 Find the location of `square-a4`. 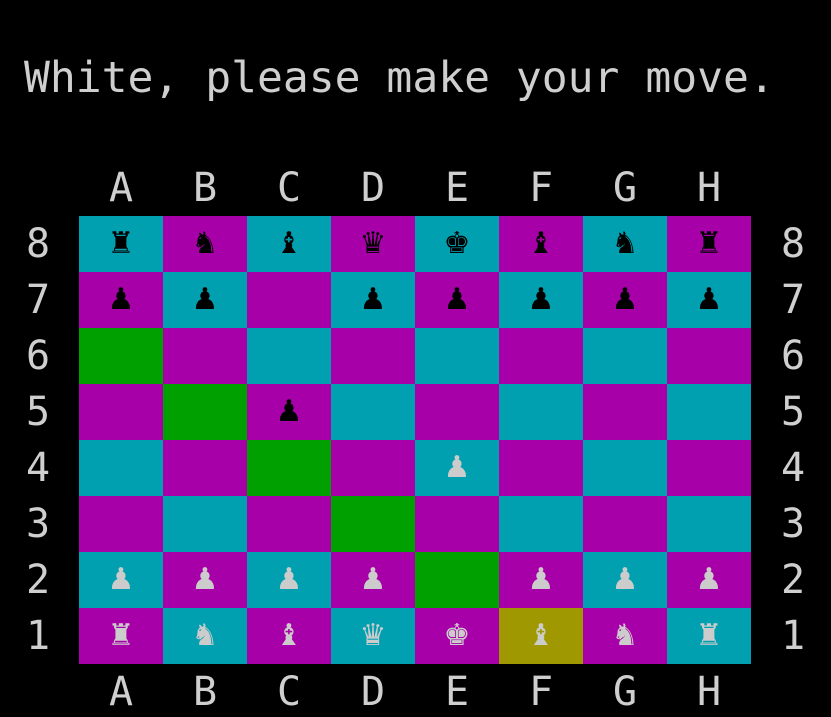

square-a4 is located at coordinates (121, 468).